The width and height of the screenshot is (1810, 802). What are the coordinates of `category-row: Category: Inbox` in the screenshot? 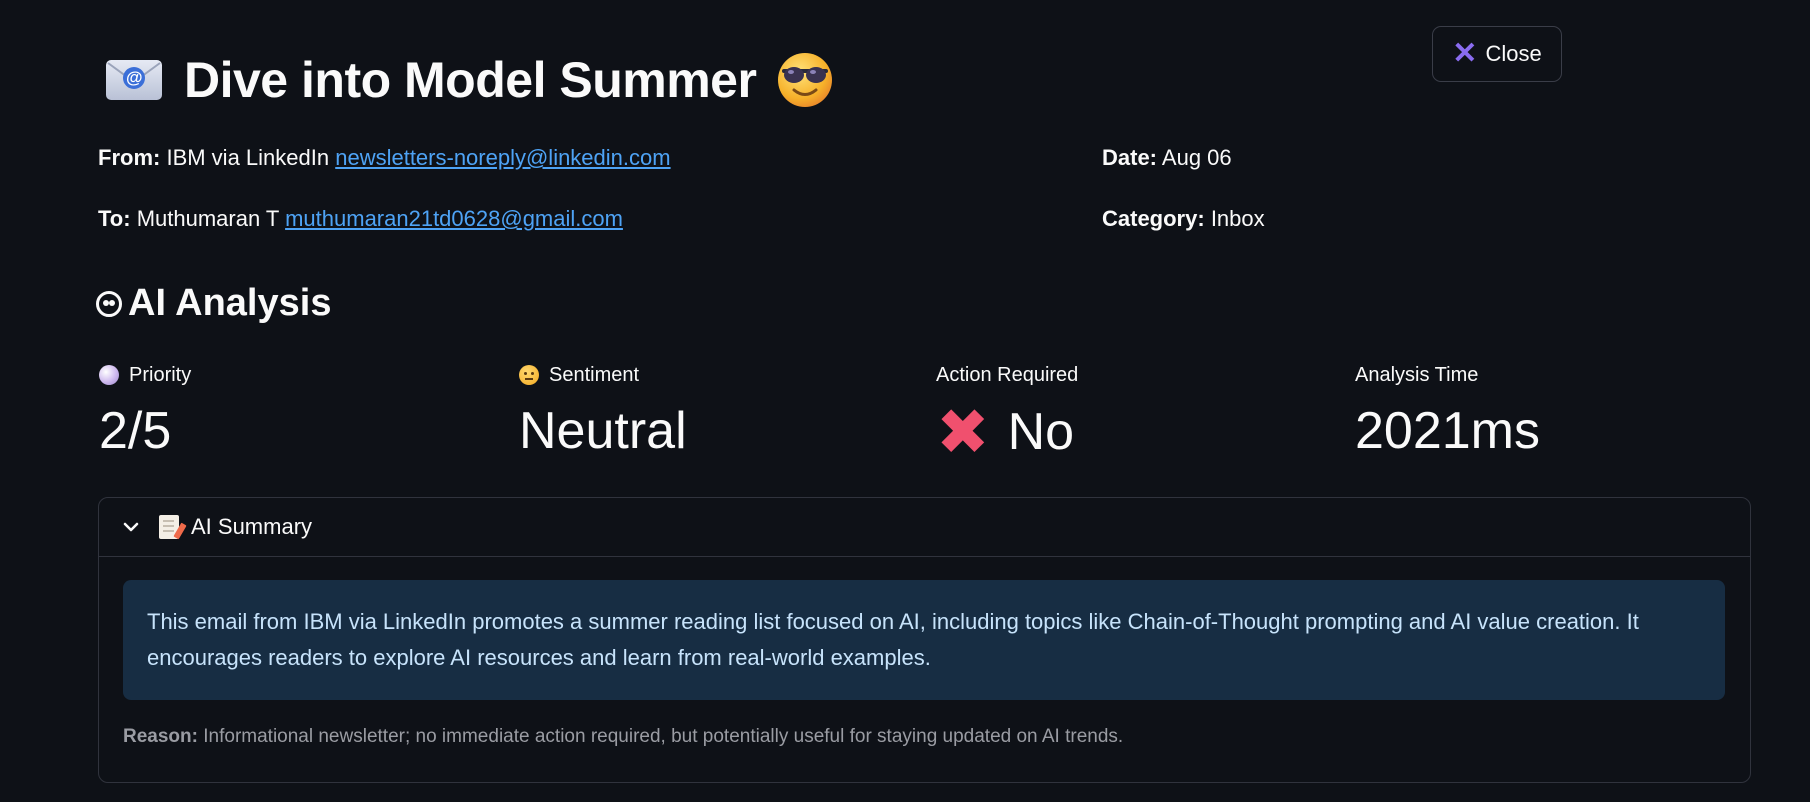 It's located at (1183, 219).